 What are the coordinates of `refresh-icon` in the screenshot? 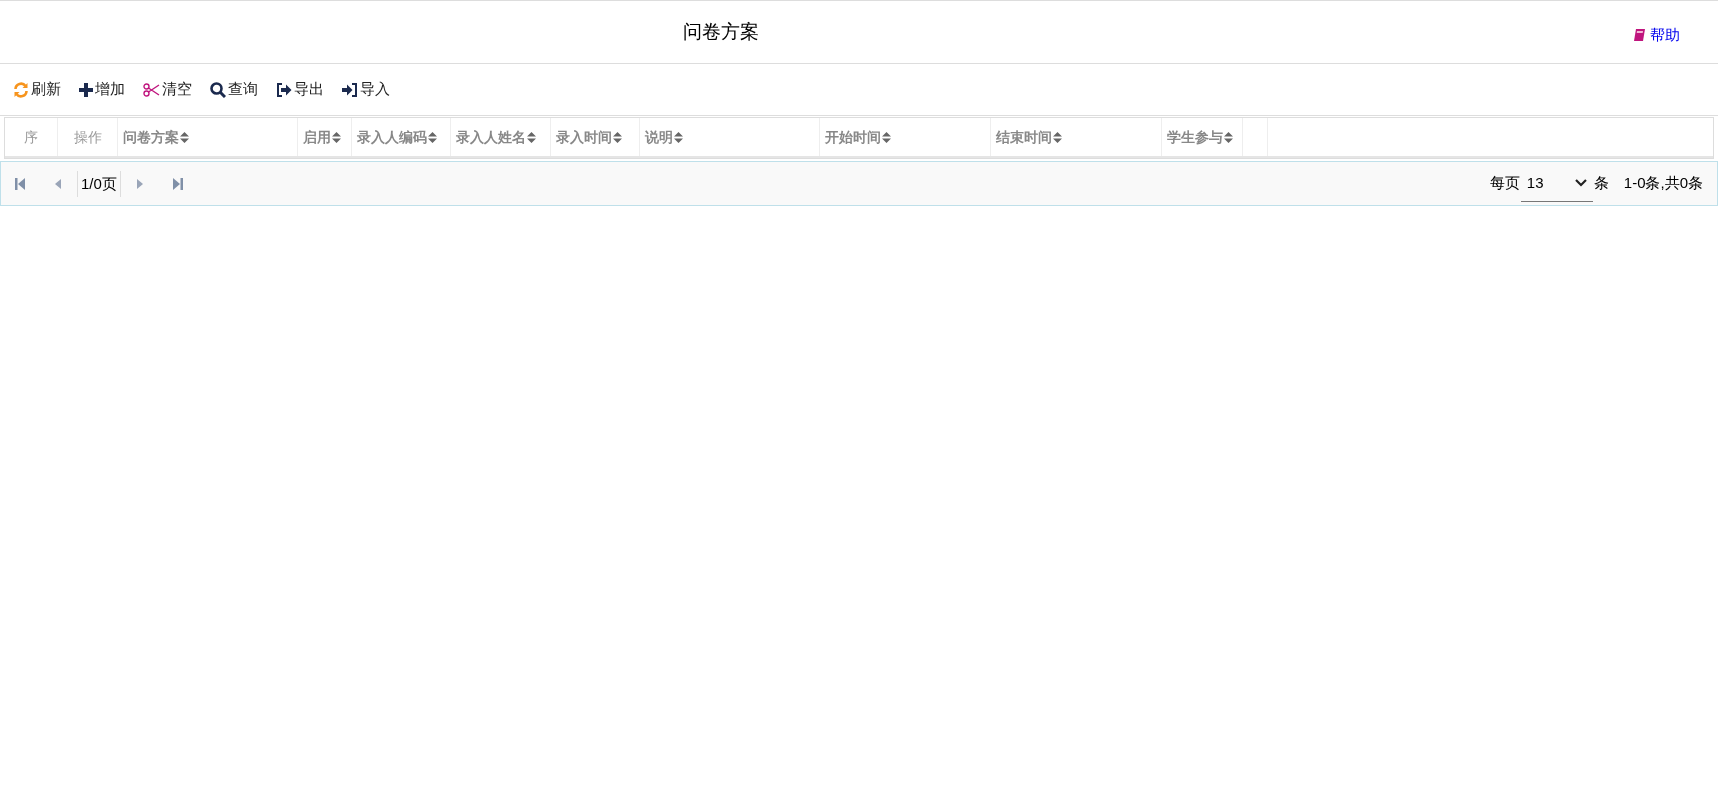 It's located at (21, 89).